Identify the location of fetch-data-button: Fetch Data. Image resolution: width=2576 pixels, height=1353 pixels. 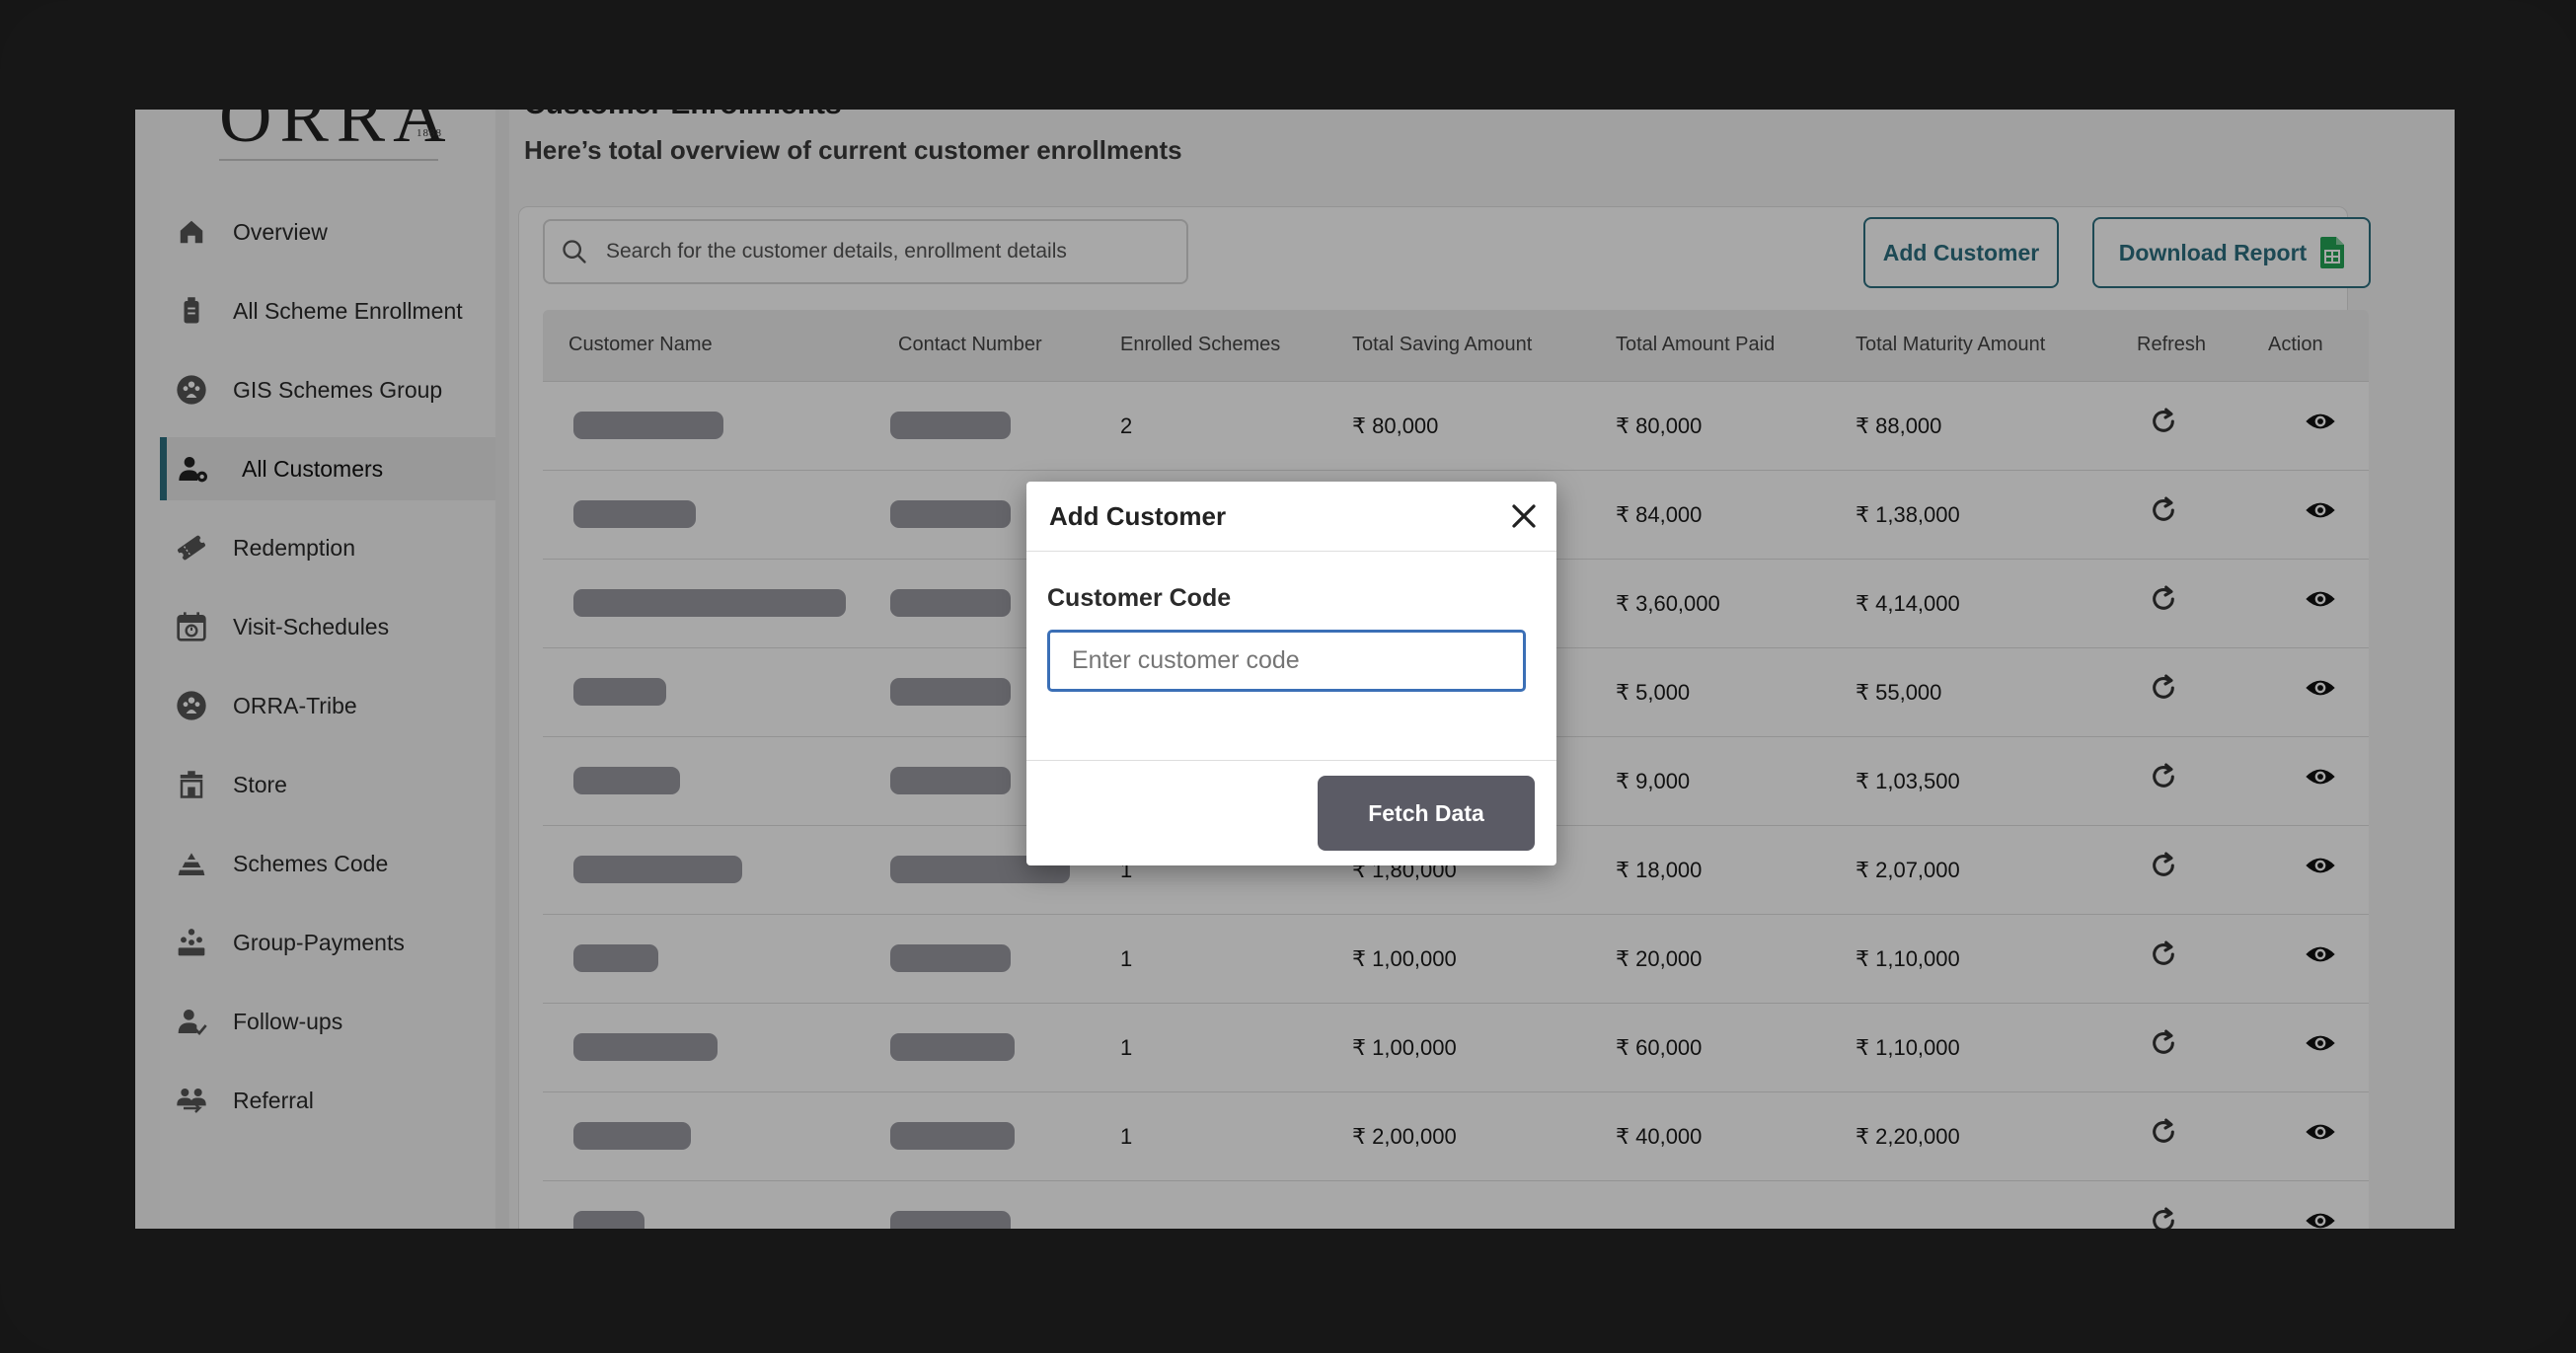
(1426, 813).